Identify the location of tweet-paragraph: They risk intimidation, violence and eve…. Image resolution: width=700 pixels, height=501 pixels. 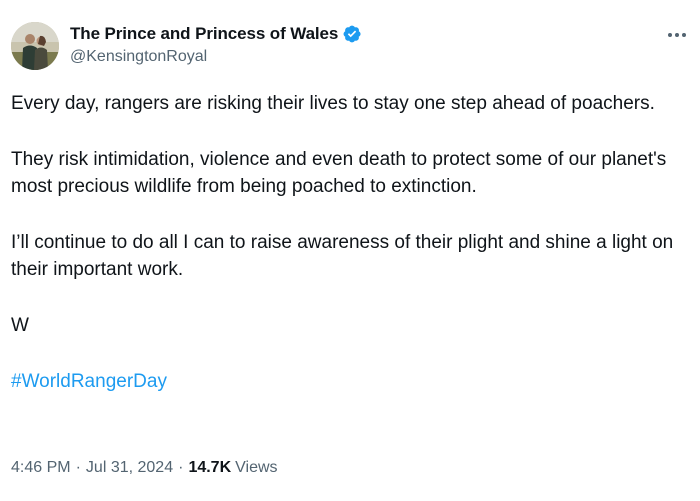
(339, 173).